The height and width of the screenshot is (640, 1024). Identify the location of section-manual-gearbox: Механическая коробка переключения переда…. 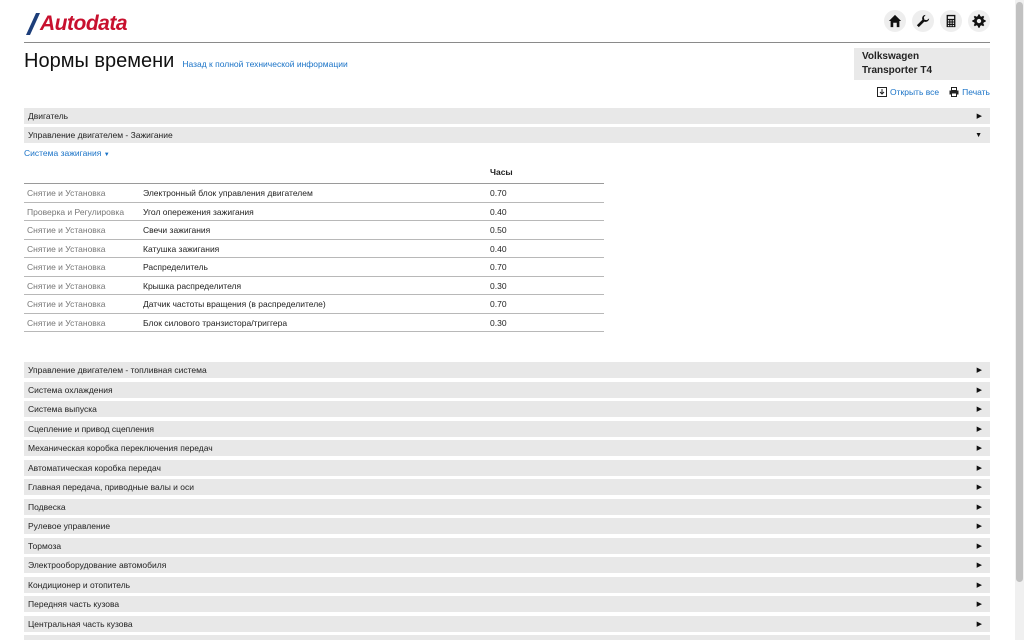
(507, 448).